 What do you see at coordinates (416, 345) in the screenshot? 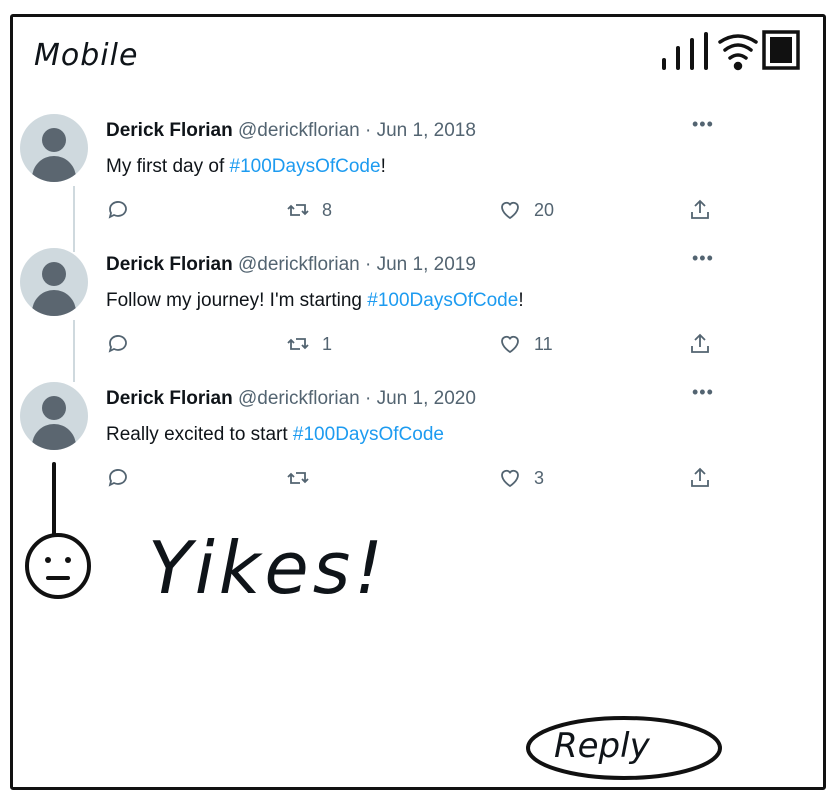
I see `tweet-actions: 1 11` at bounding box center [416, 345].